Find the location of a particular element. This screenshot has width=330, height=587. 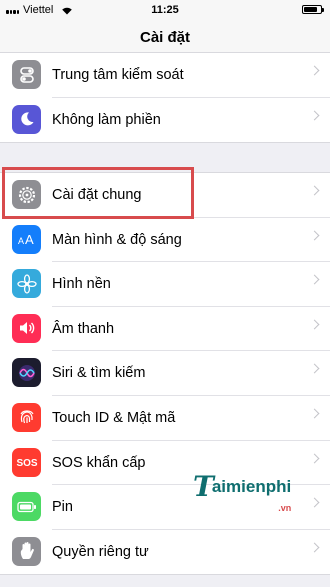

moon-icon is located at coordinates (26, 119).